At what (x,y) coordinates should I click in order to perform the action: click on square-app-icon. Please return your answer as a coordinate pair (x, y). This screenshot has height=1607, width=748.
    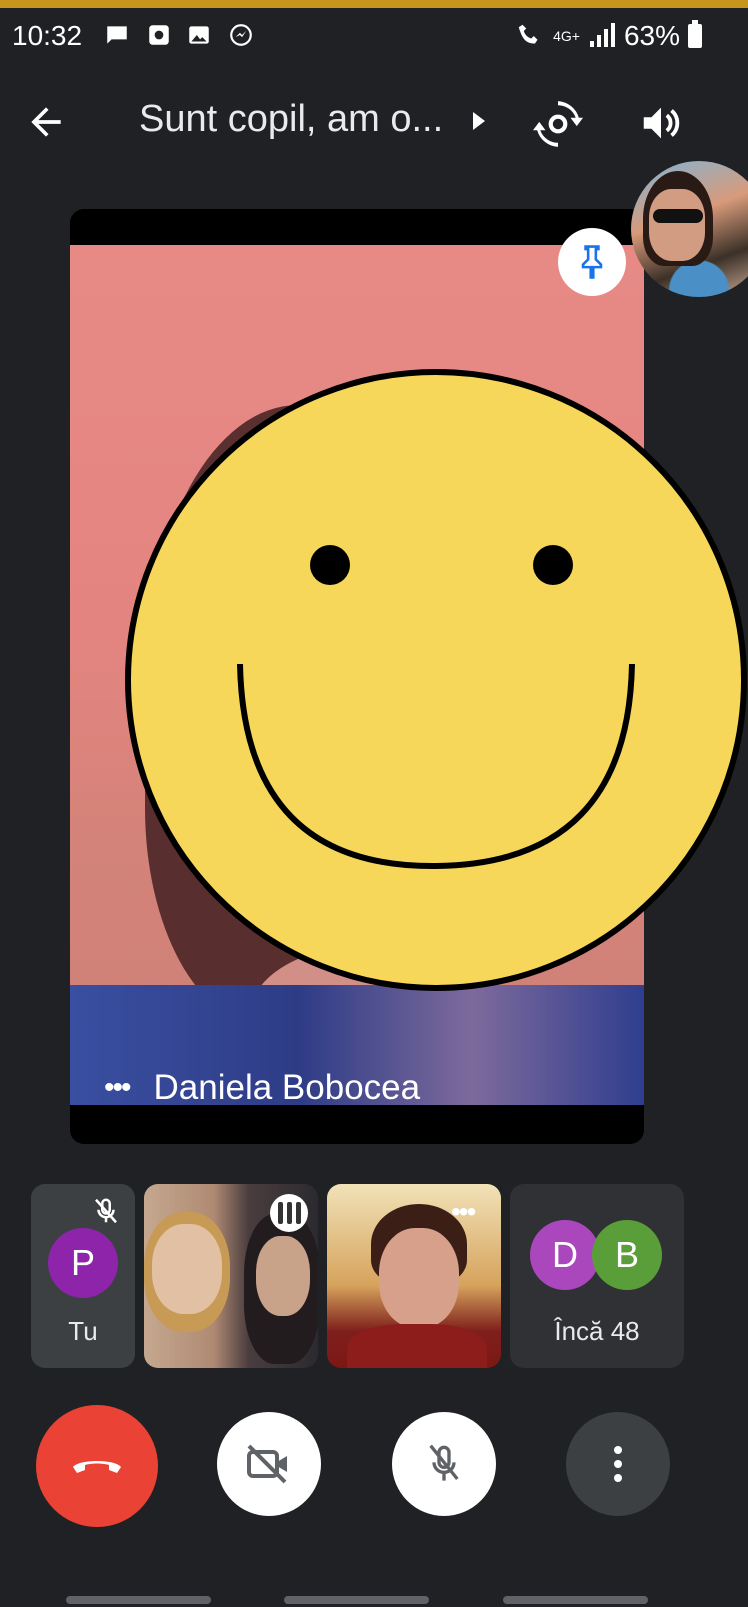
    Looking at the image, I should click on (159, 35).